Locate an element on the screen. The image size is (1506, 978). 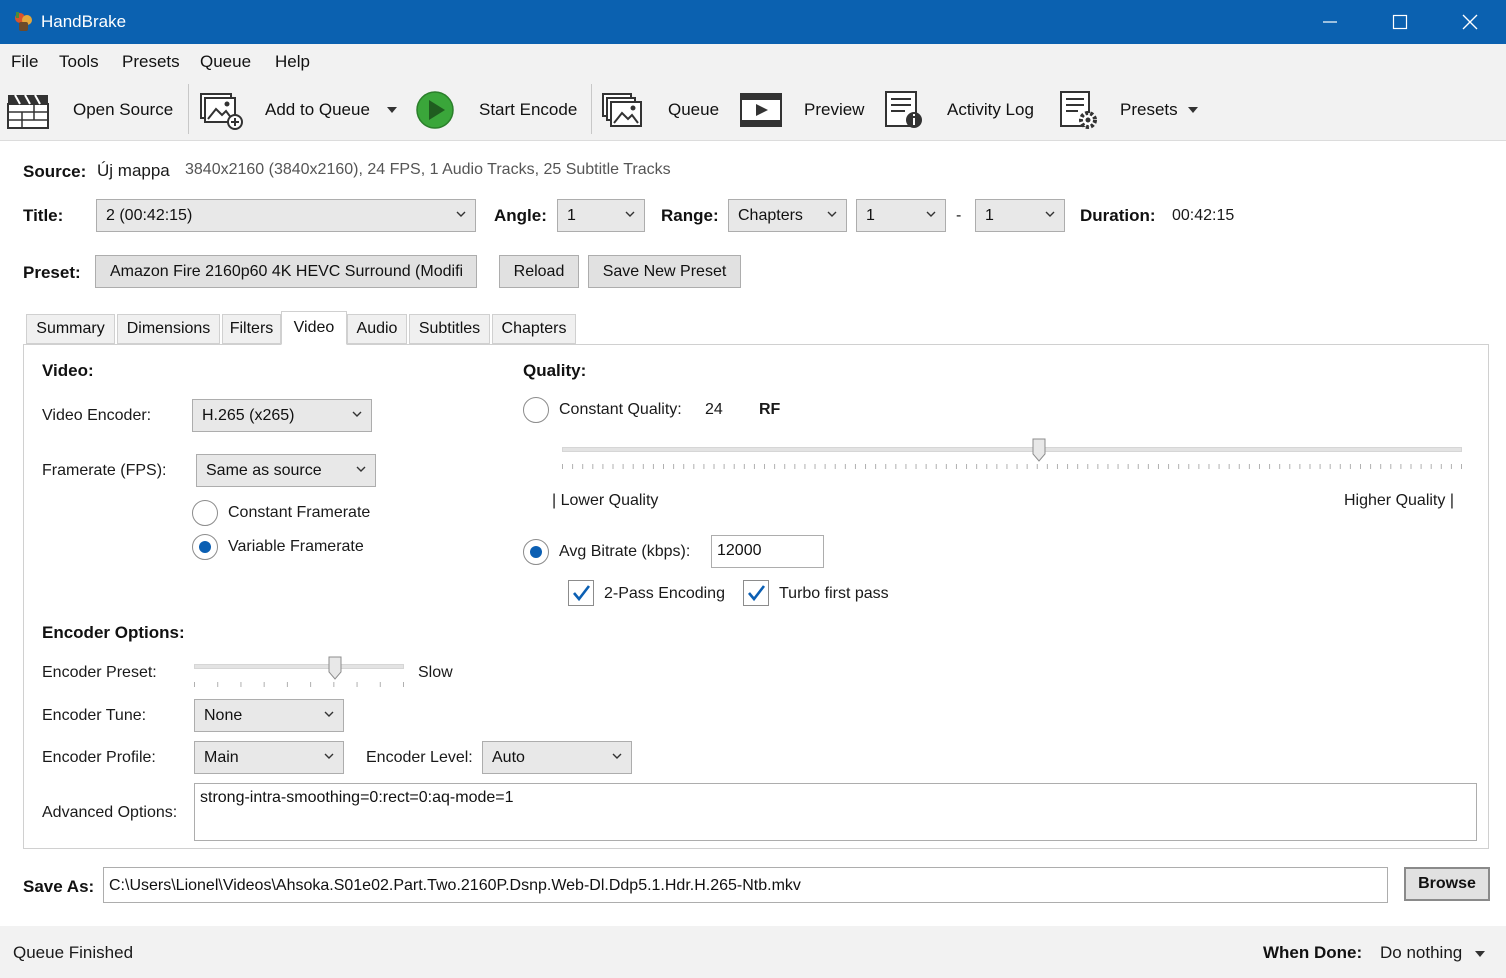
tab-video: Video is located at coordinates (314, 328).